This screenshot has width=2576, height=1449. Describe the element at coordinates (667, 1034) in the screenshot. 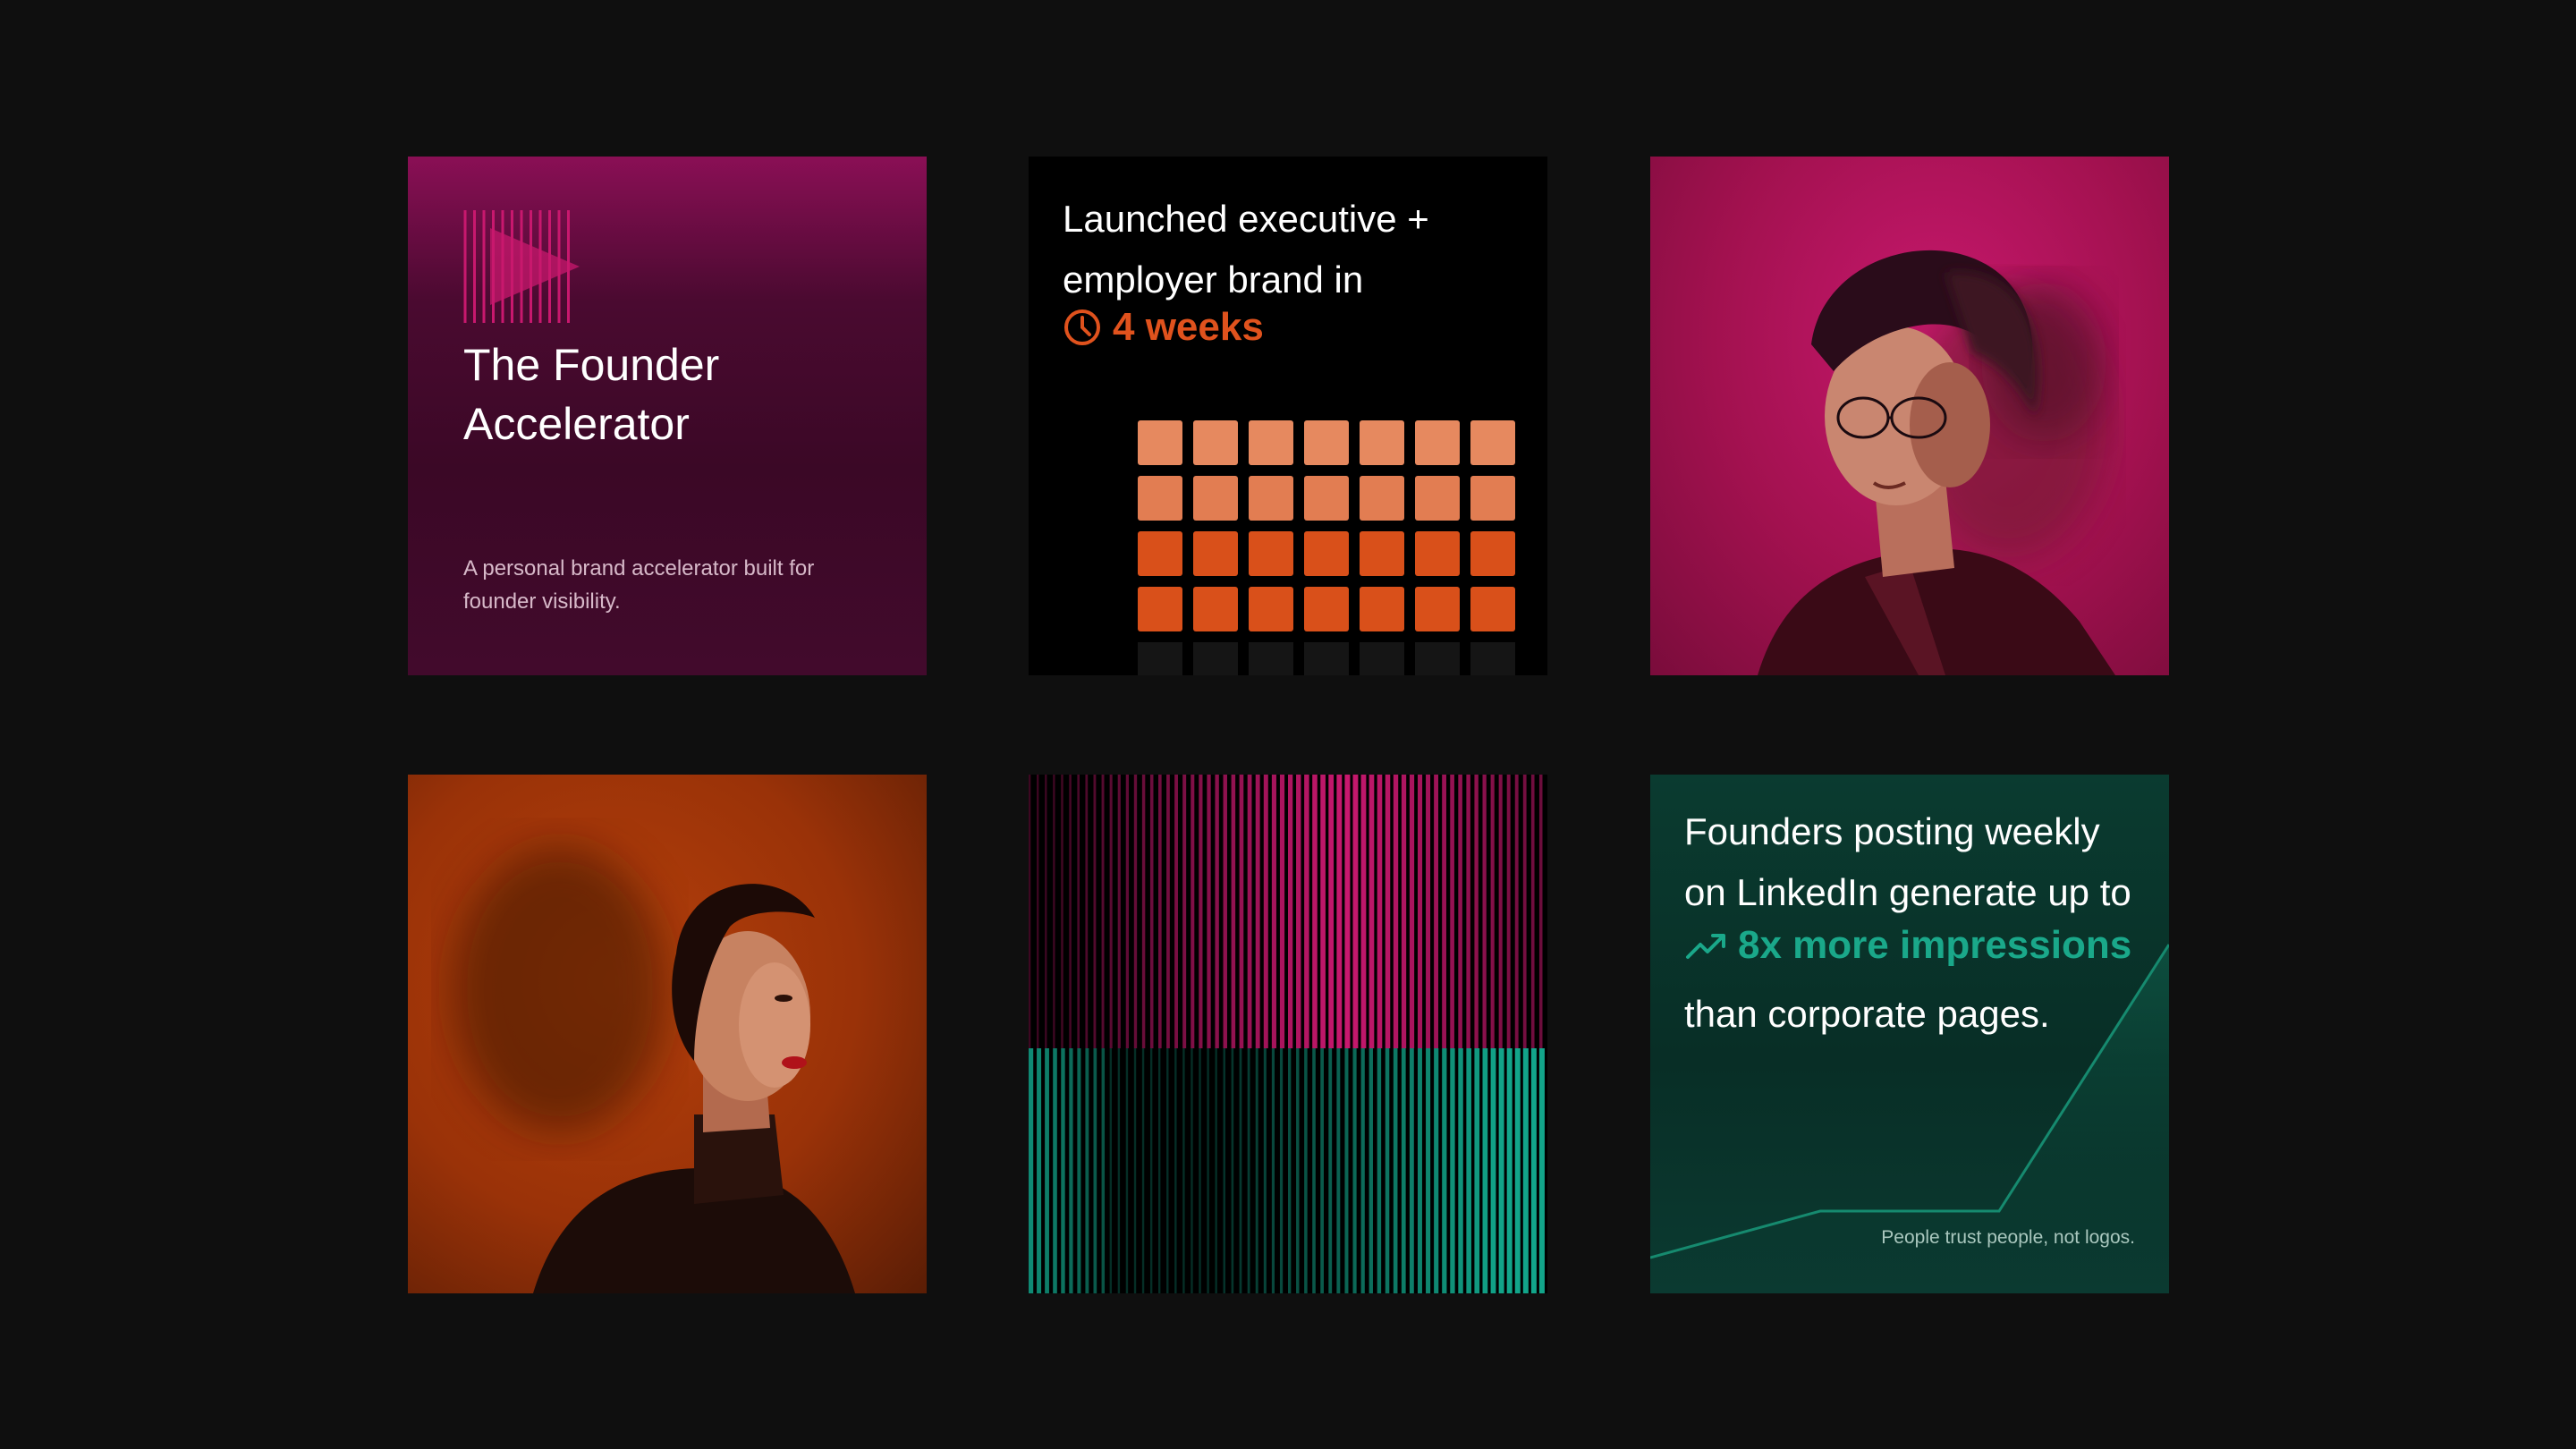

I see `portrait-photo-woman` at that location.